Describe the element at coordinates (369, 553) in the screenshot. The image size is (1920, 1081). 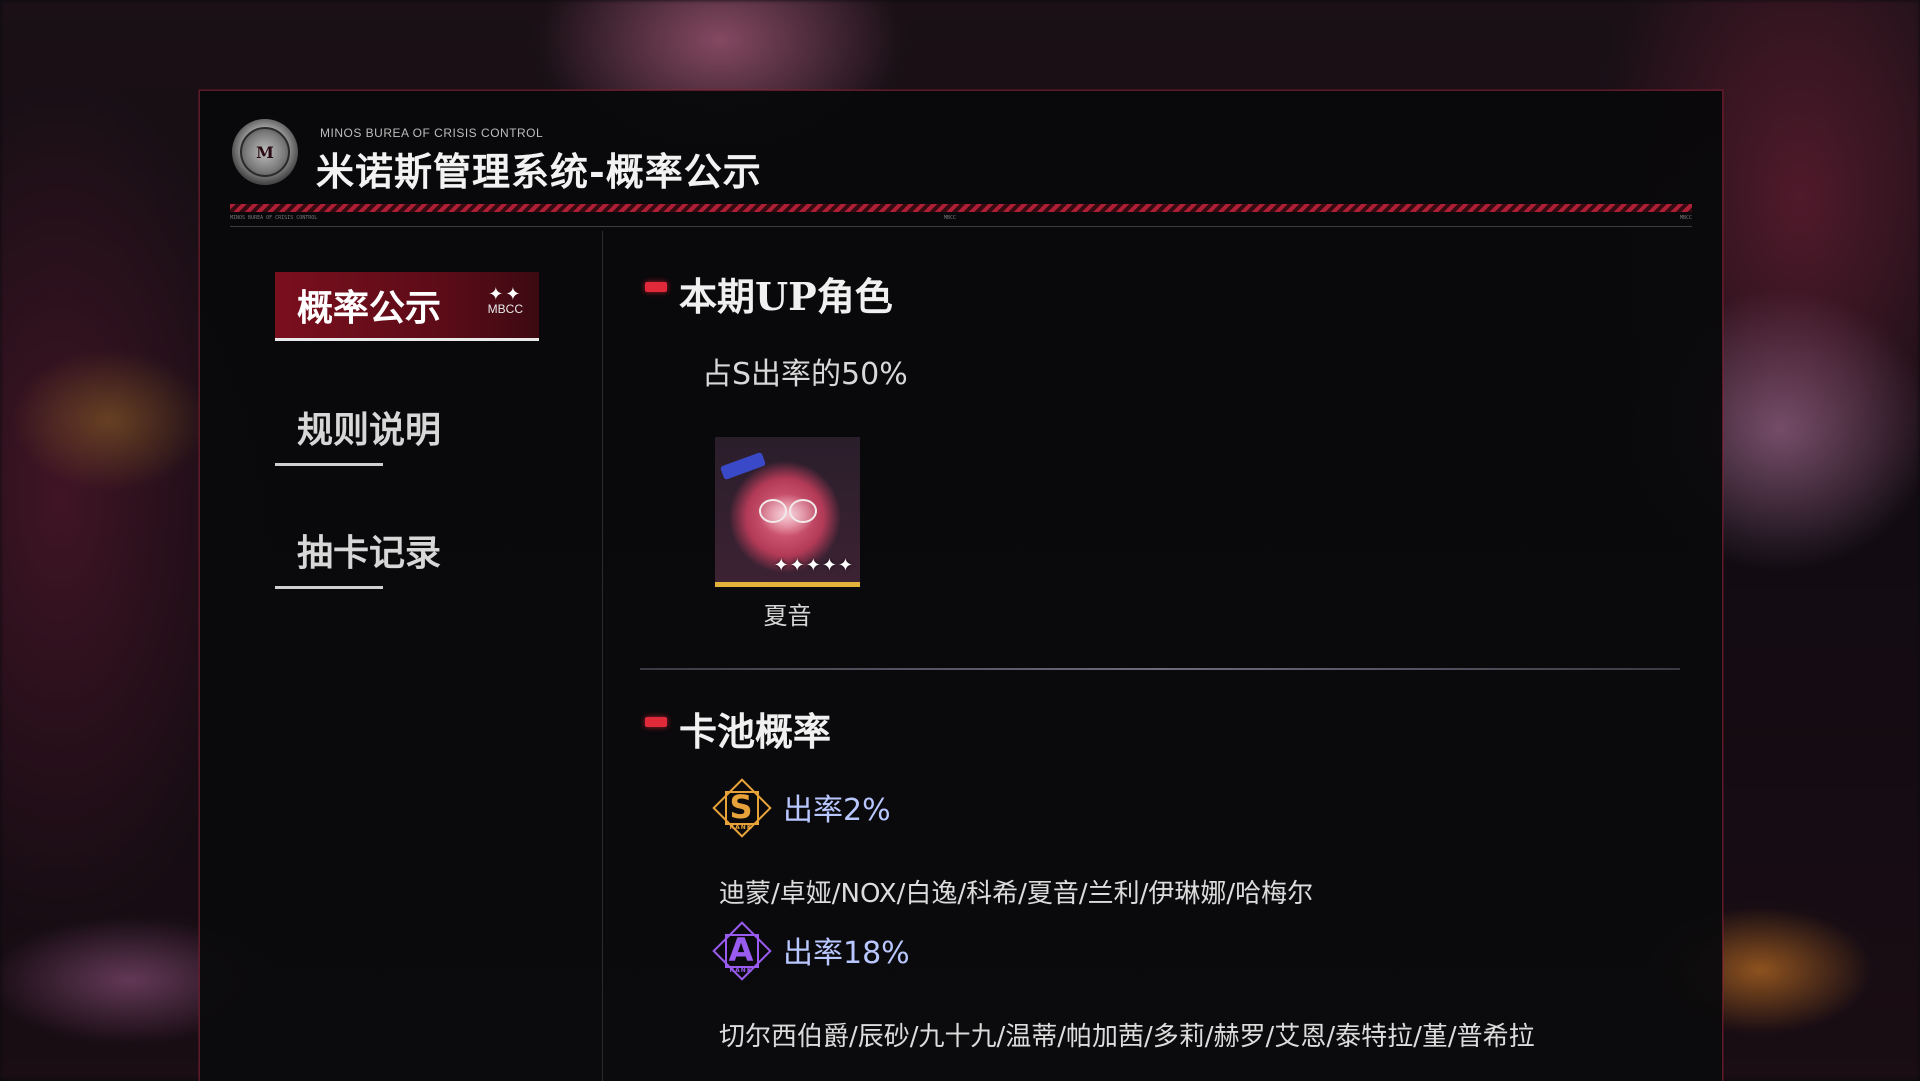
I see `tab-history-label: 抽卡记录` at that location.